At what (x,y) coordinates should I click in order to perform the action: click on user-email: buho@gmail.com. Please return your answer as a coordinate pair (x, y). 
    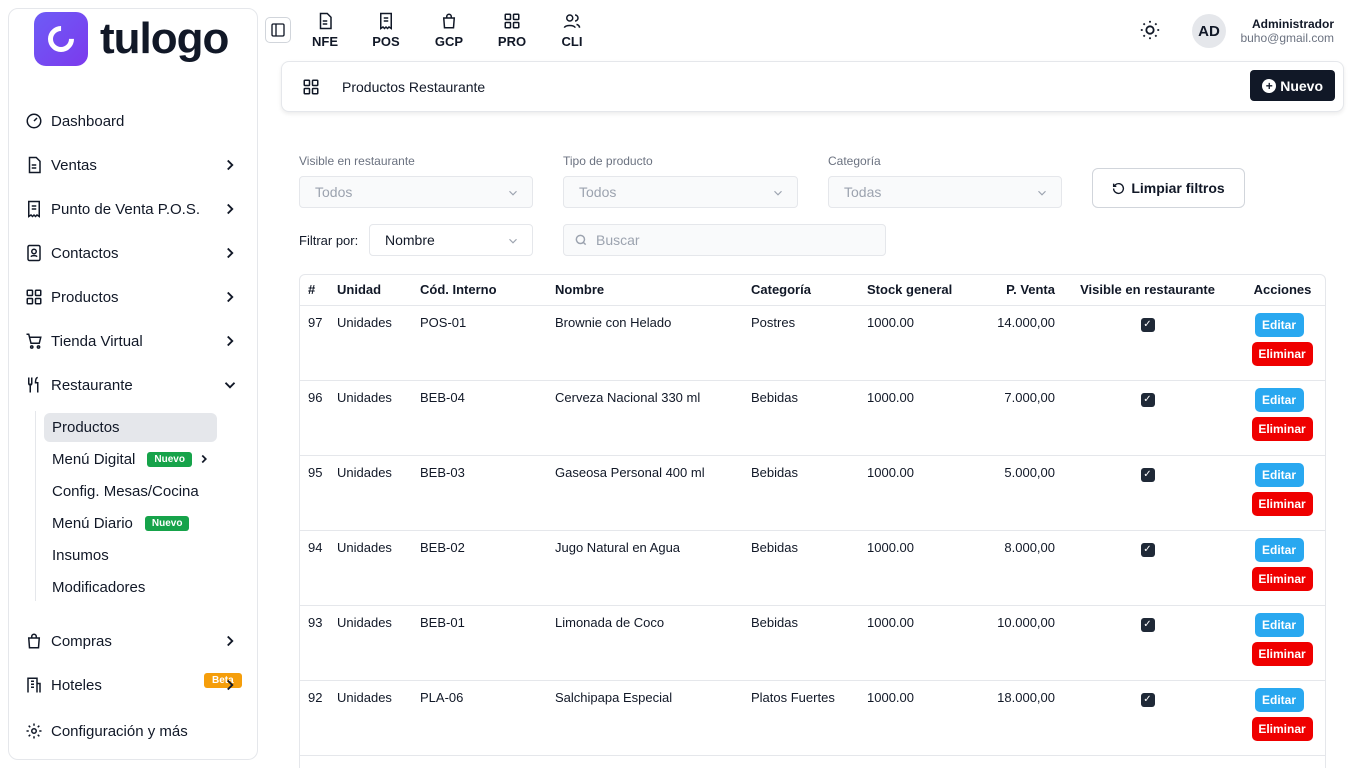
    Looking at the image, I should click on (1287, 38).